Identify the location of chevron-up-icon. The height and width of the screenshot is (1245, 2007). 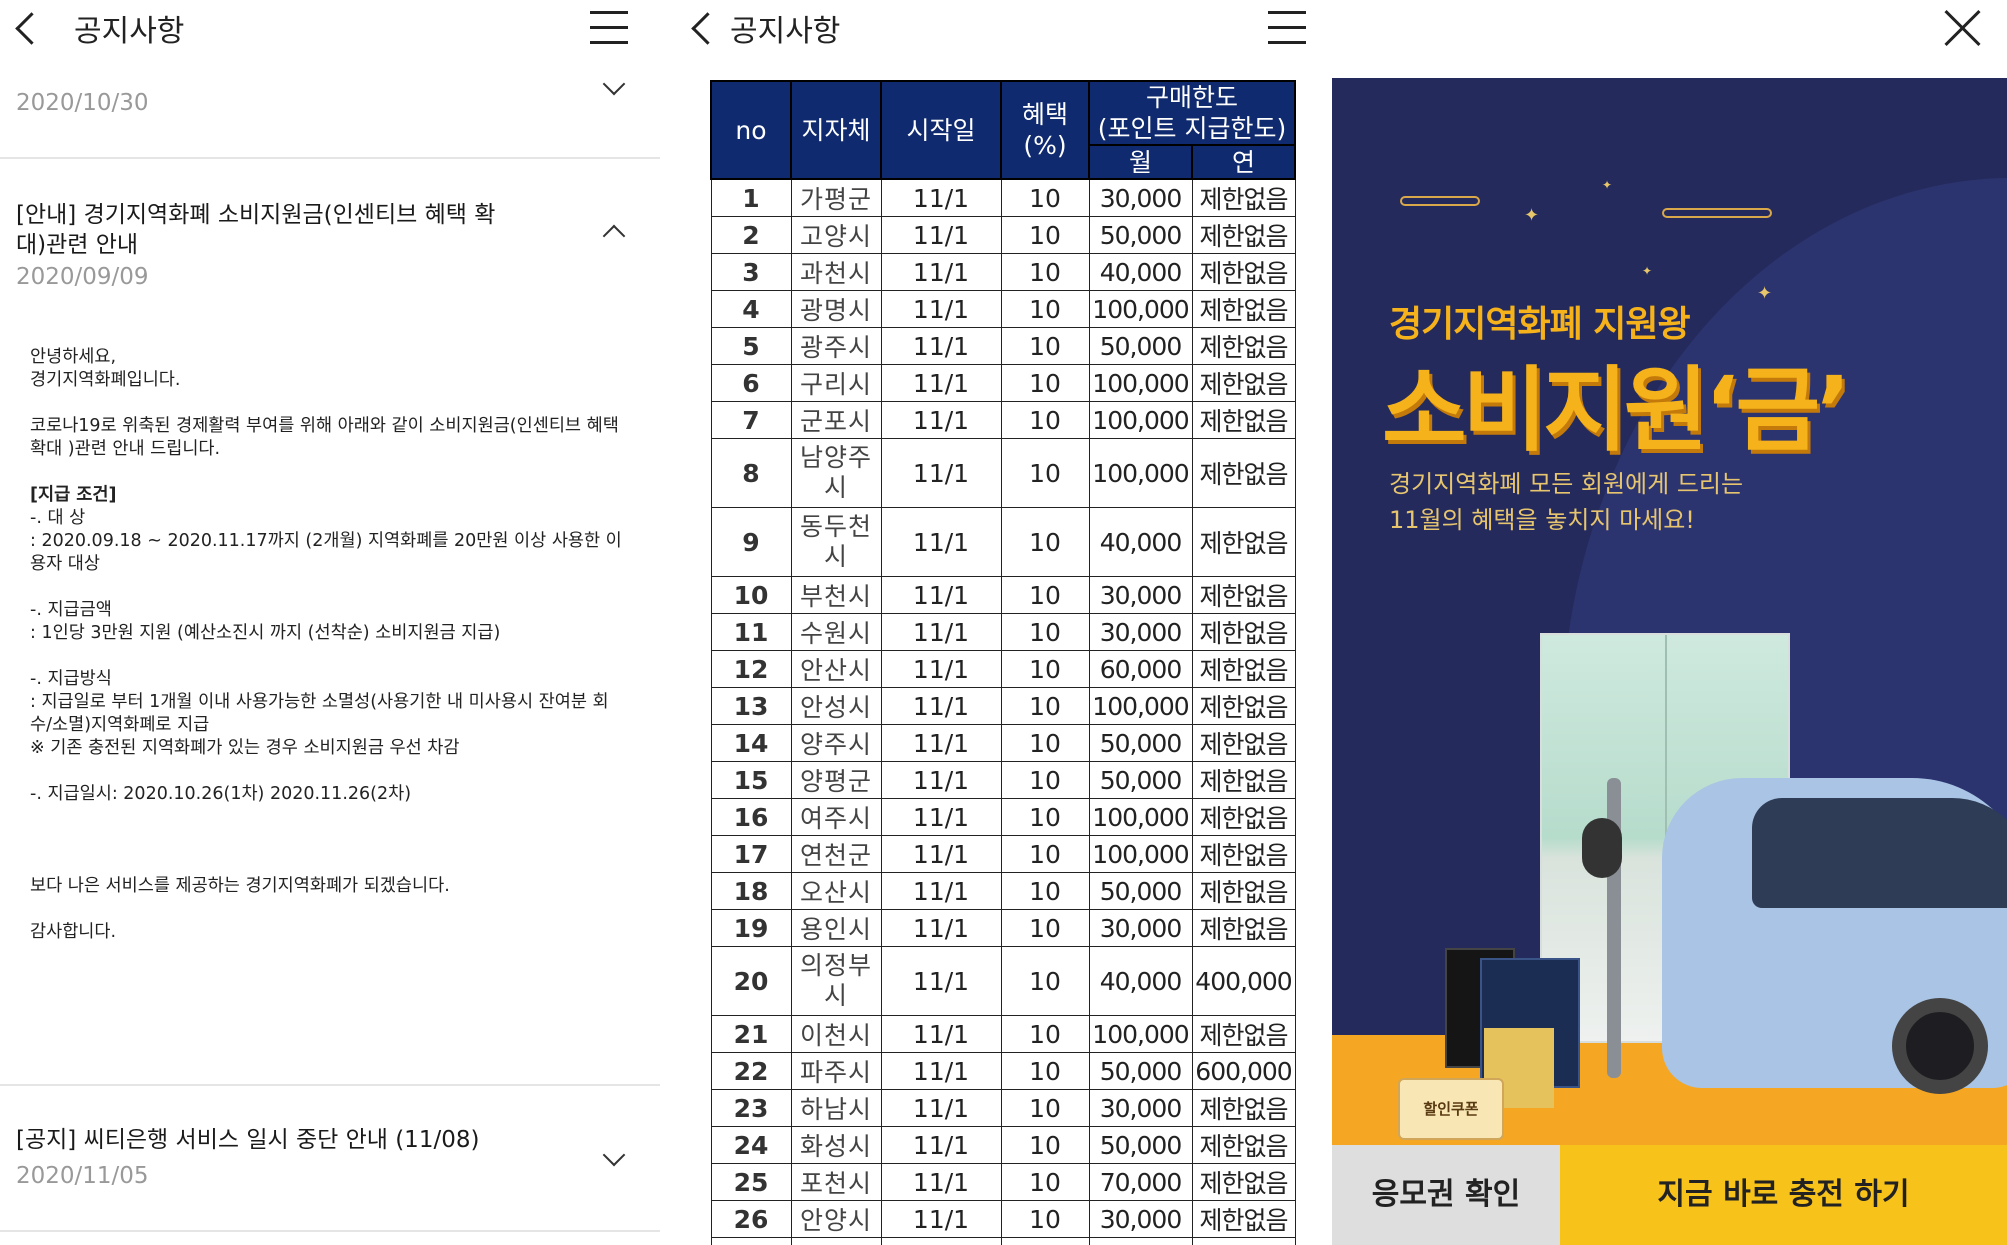
(614, 230).